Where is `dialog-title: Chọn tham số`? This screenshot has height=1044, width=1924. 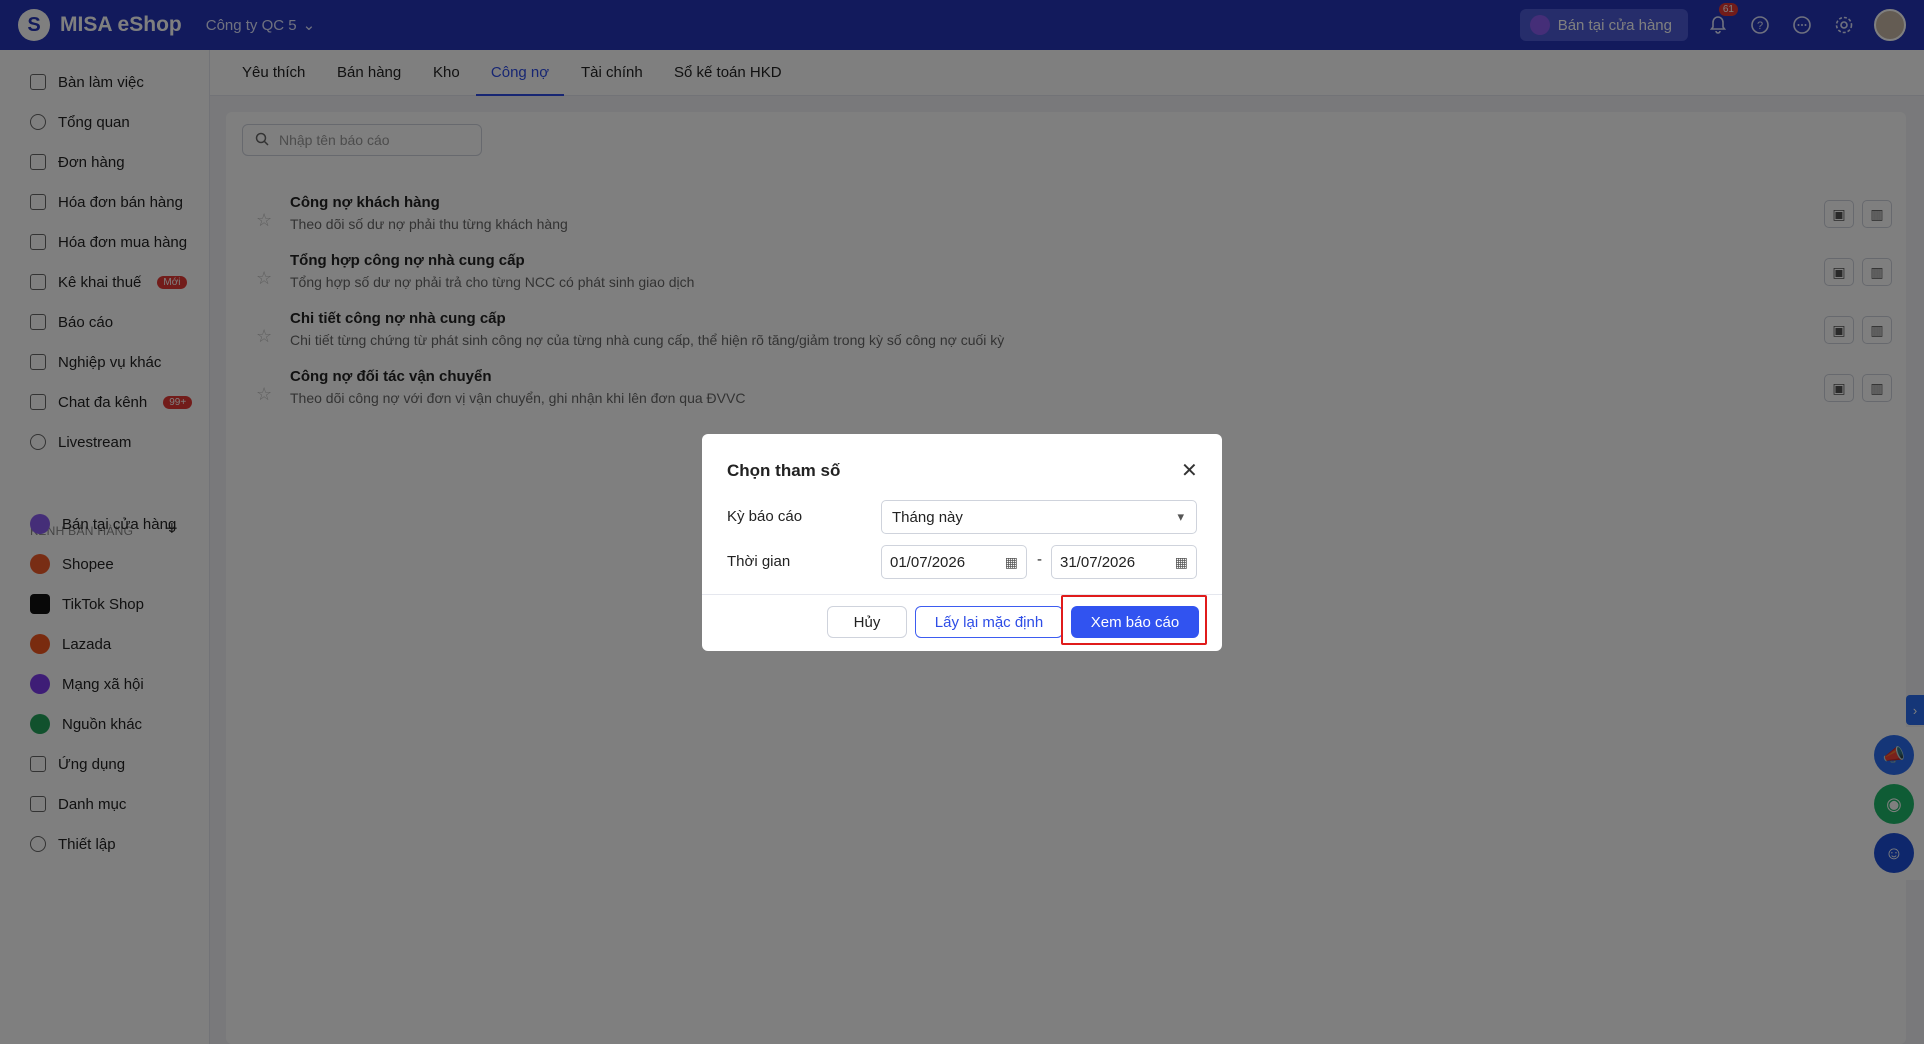 dialog-title: Chọn tham số is located at coordinates (784, 470).